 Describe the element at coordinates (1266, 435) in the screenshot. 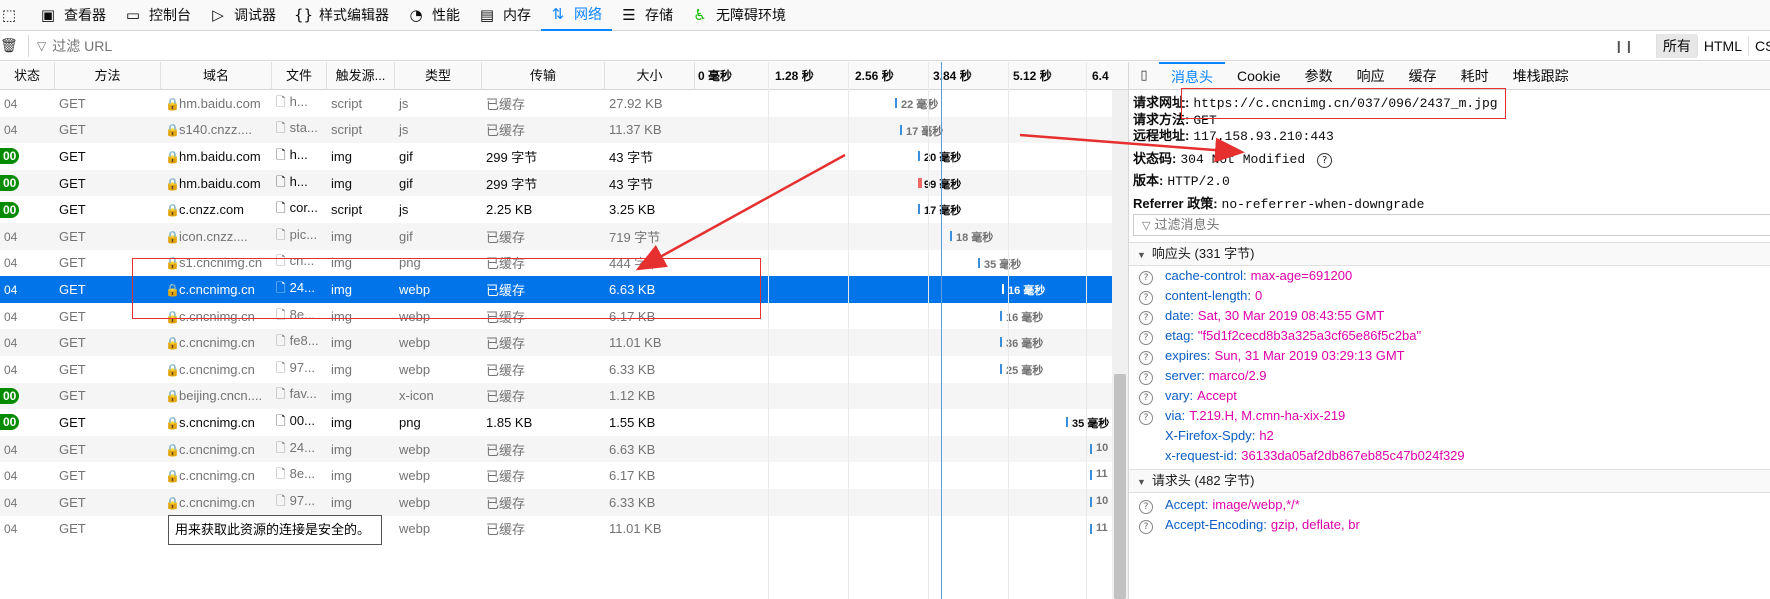

I see `header-value: h2` at that location.